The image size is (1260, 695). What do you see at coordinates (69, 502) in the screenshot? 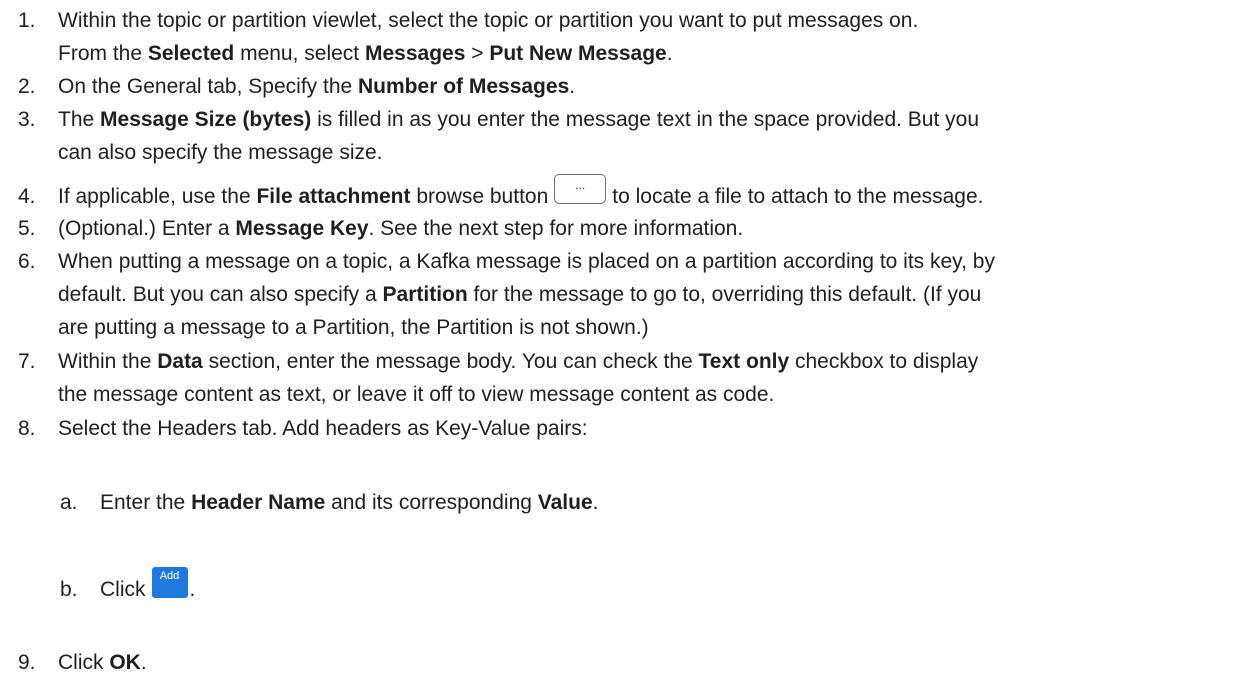
I see `step-number: a.` at bounding box center [69, 502].